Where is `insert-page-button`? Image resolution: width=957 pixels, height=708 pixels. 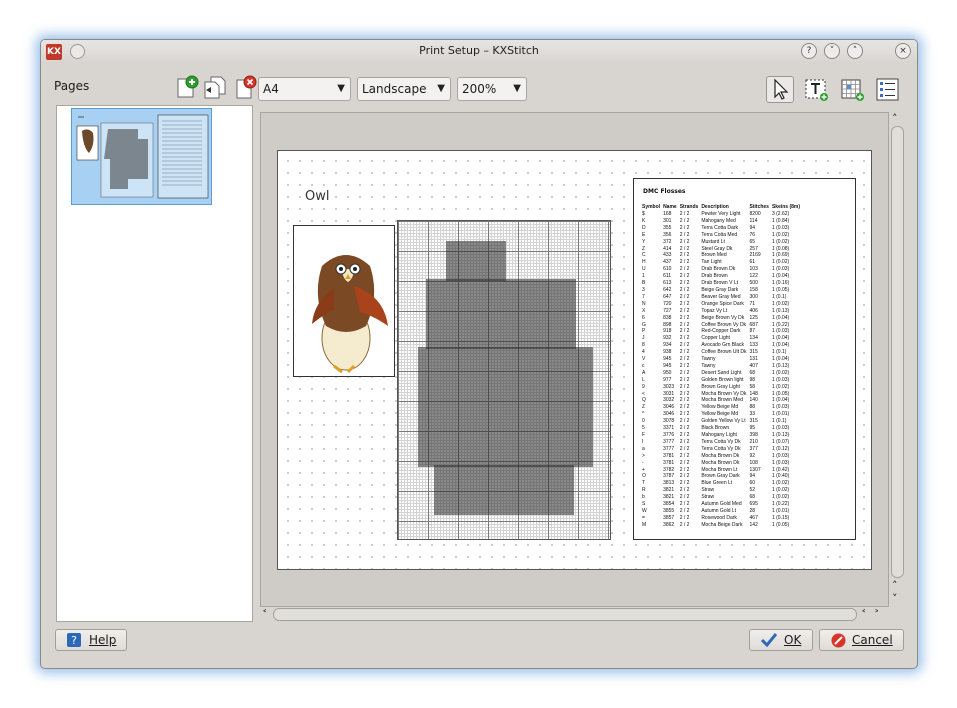 insert-page-button is located at coordinates (215, 87).